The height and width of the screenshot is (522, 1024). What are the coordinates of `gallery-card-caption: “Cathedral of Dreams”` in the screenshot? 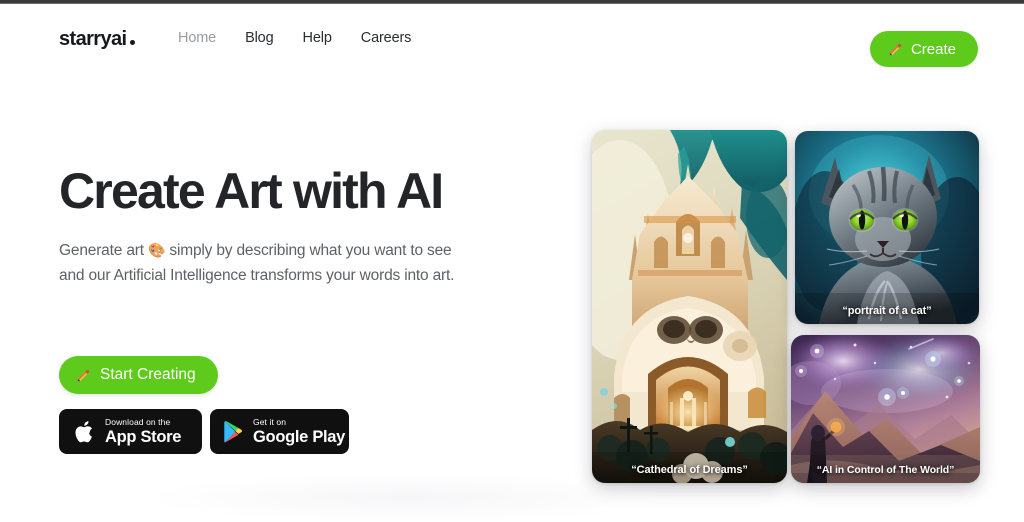 It's located at (689, 470).